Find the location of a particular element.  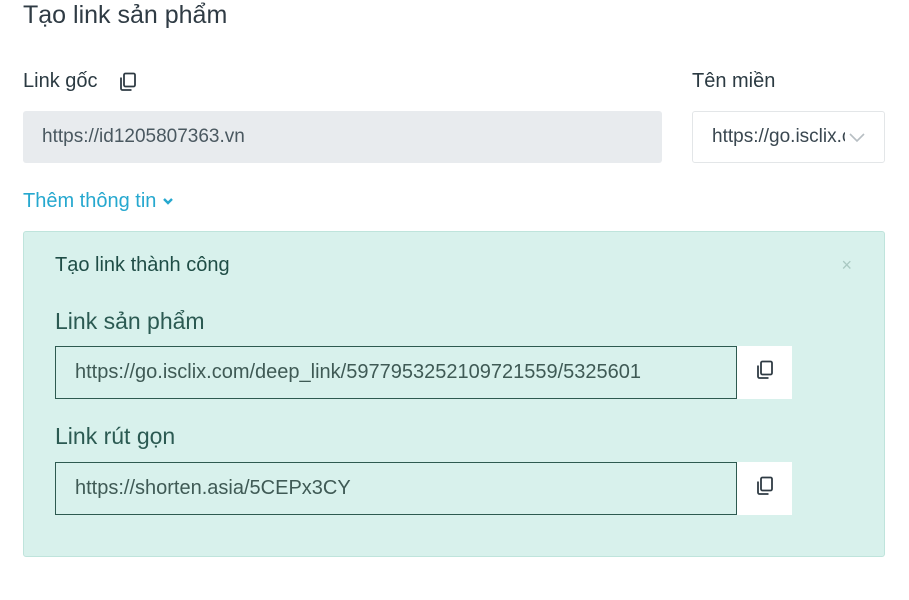

close-icon: × is located at coordinates (846, 265).